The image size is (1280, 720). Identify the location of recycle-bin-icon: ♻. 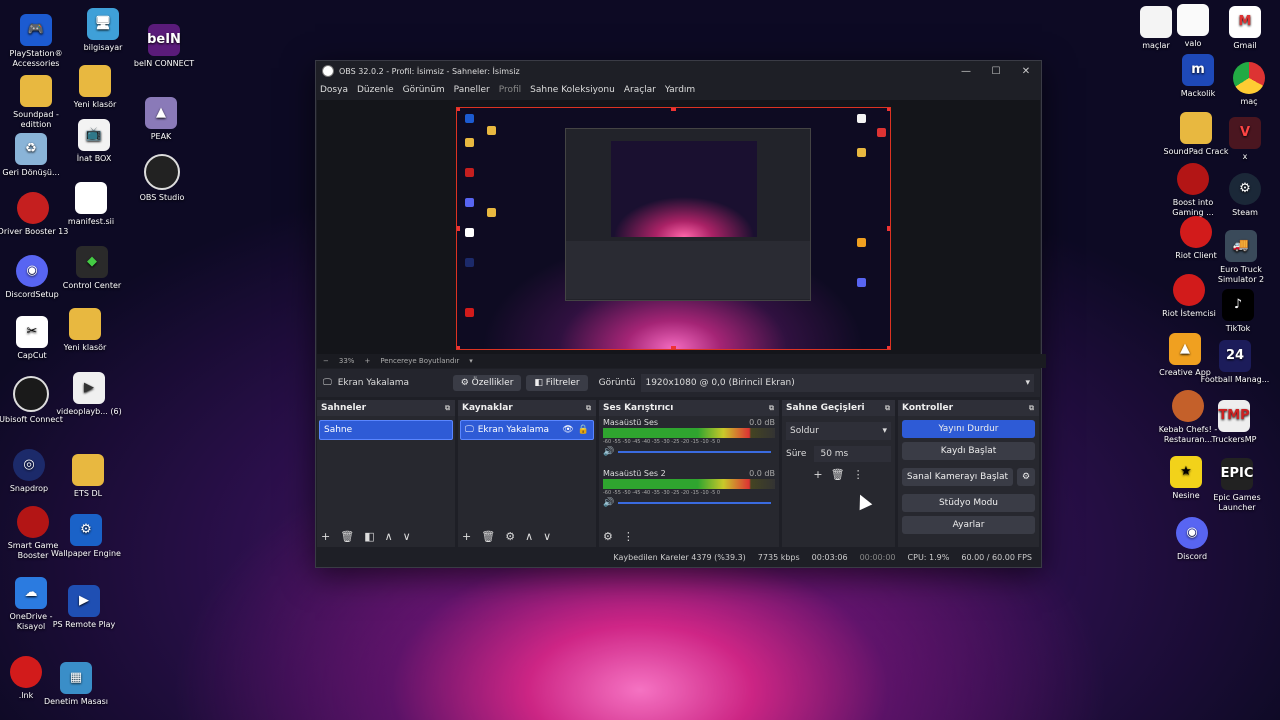
(31, 149).